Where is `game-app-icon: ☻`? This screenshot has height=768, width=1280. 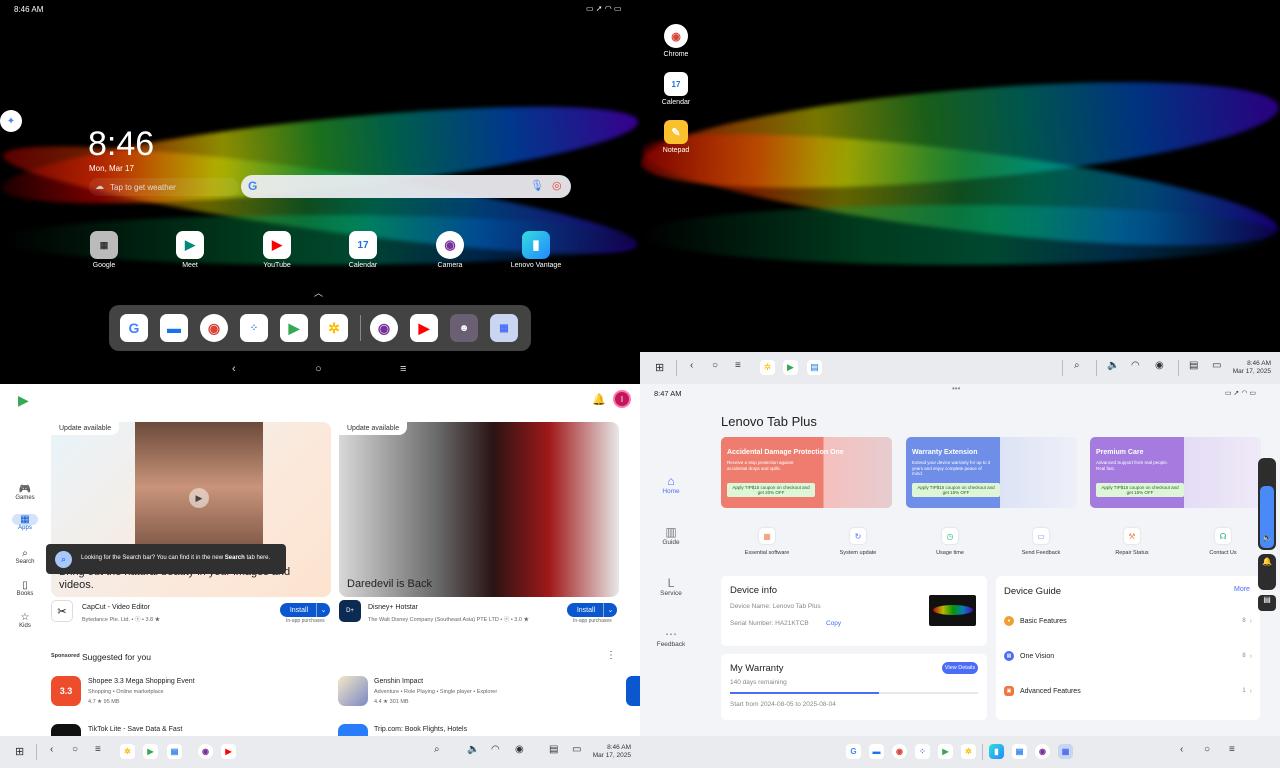
game-app-icon: ☻ is located at coordinates (464, 328).